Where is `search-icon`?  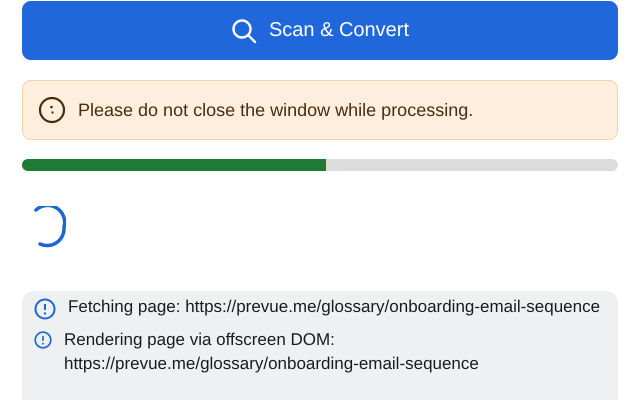
search-icon is located at coordinates (243, 31).